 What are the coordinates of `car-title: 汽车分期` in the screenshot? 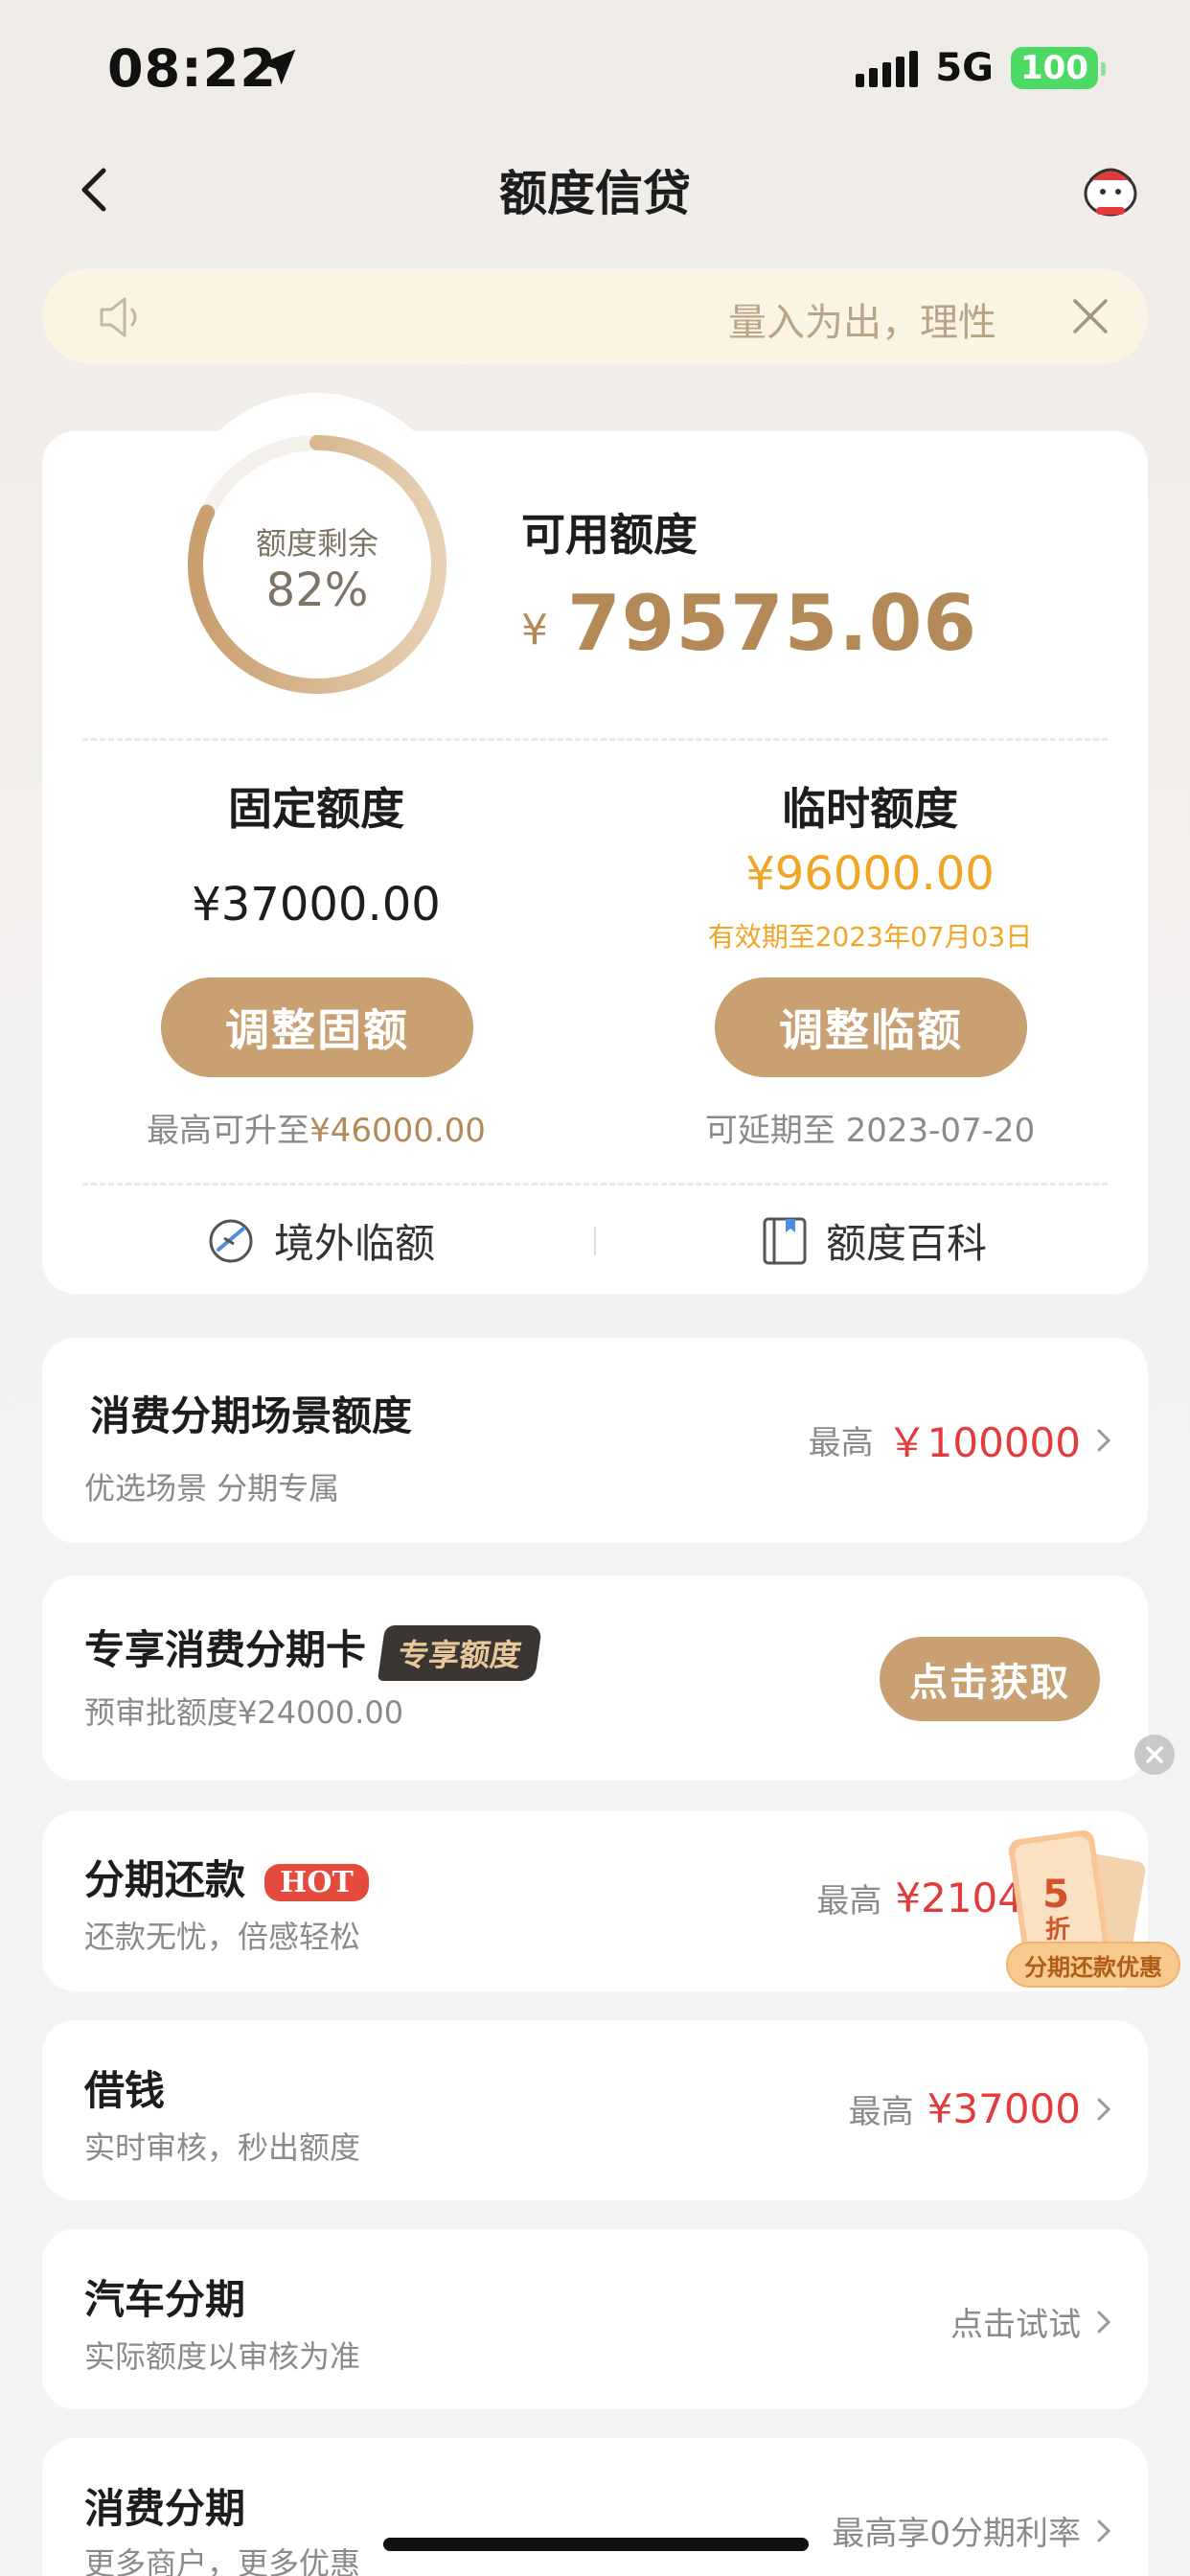 It's located at (165, 2299).